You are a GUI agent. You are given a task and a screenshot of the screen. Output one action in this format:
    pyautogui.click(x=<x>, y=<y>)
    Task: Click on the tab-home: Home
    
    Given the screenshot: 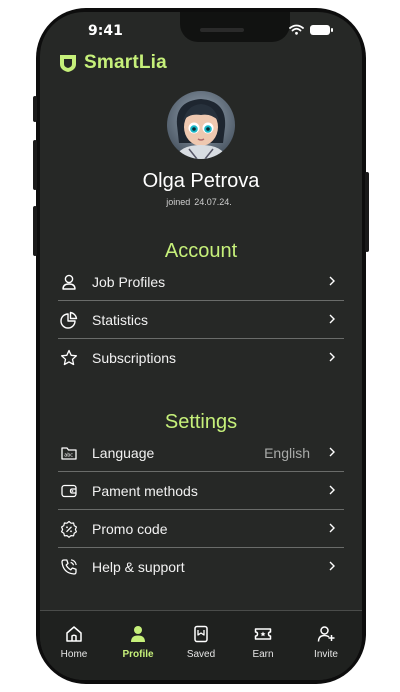 What is the action you would take?
    pyautogui.click(x=74, y=641)
    